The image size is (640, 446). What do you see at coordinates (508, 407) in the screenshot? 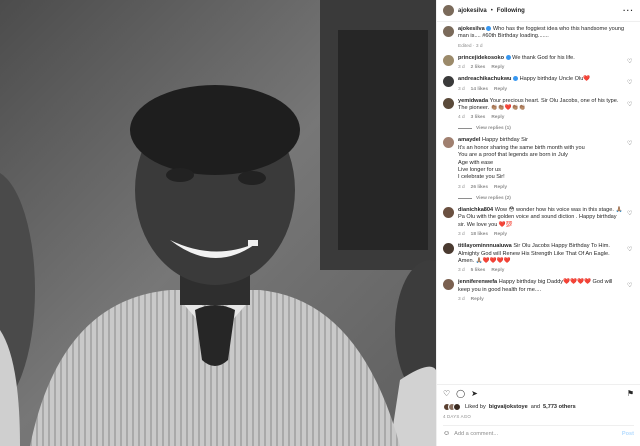
I see `liked-by-user: bigvaijokstoye` at bounding box center [508, 407].